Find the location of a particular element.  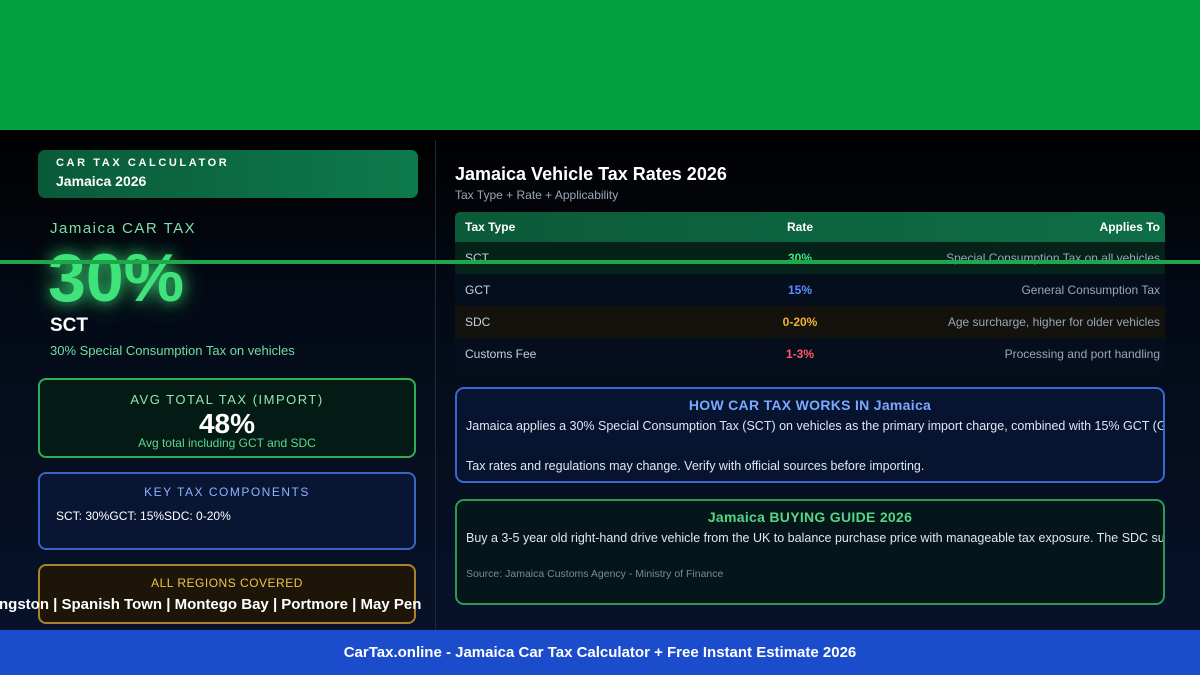

regions-card: ALL REGIONS COVERED is located at coordinates (227, 594).